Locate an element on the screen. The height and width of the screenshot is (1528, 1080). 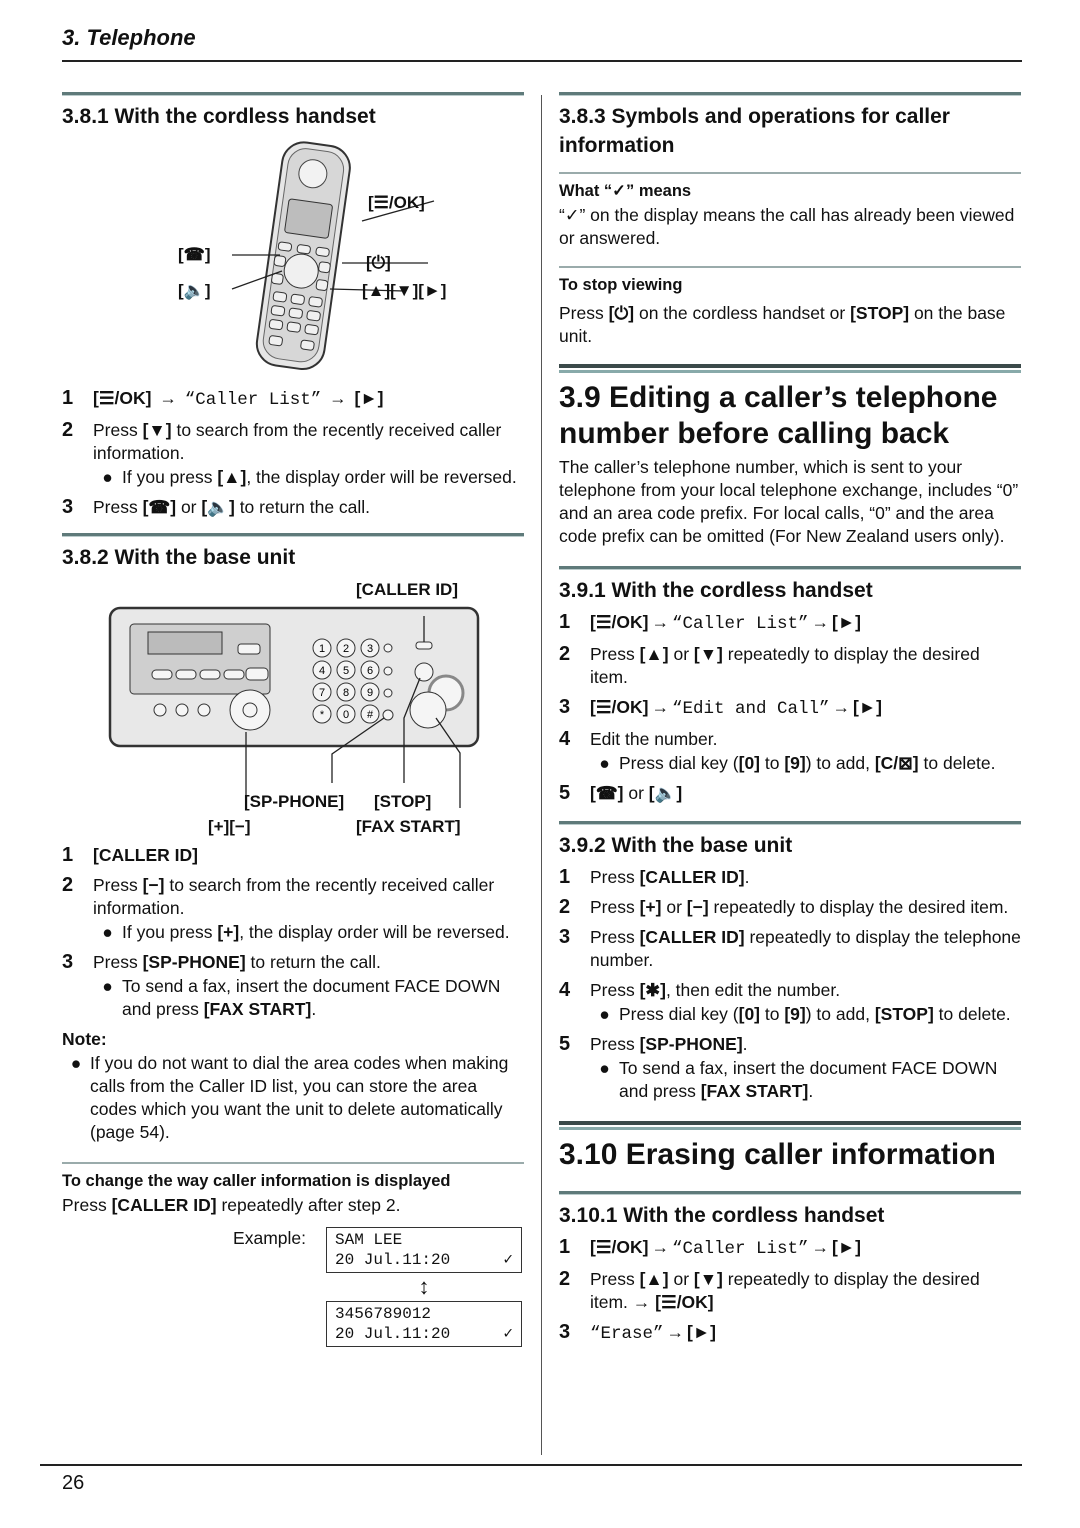
step-1: 1 Press [CALLER ID]. is located at coordinates (654, 877).